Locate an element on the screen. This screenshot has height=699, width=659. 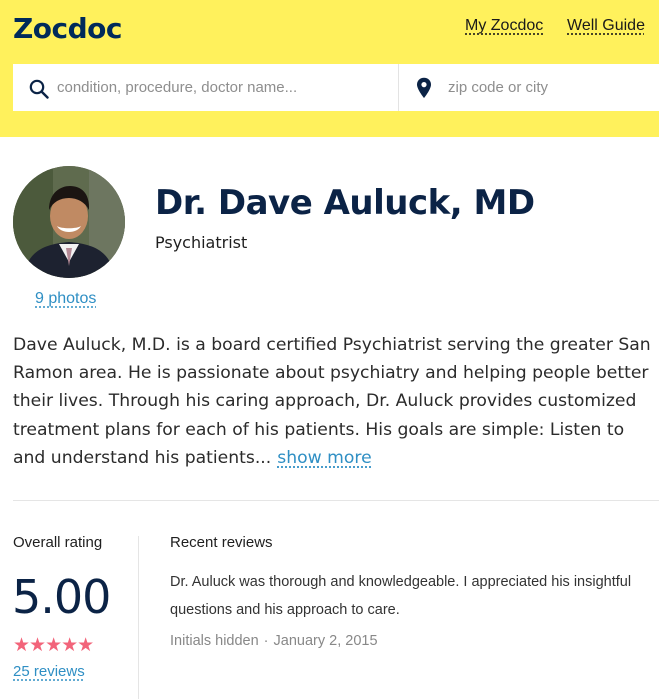
map-pin-icon is located at coordinates (424, 87).